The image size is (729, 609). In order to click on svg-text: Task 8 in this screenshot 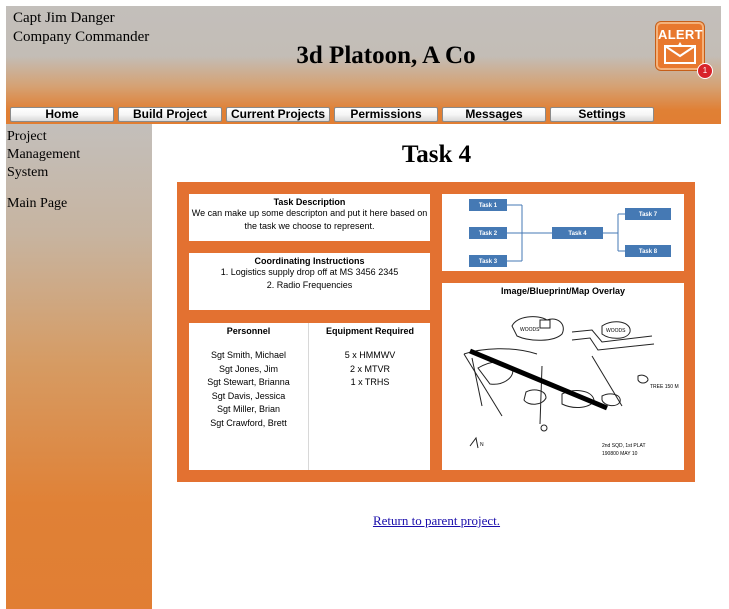, I will do `click(648, 252)`.